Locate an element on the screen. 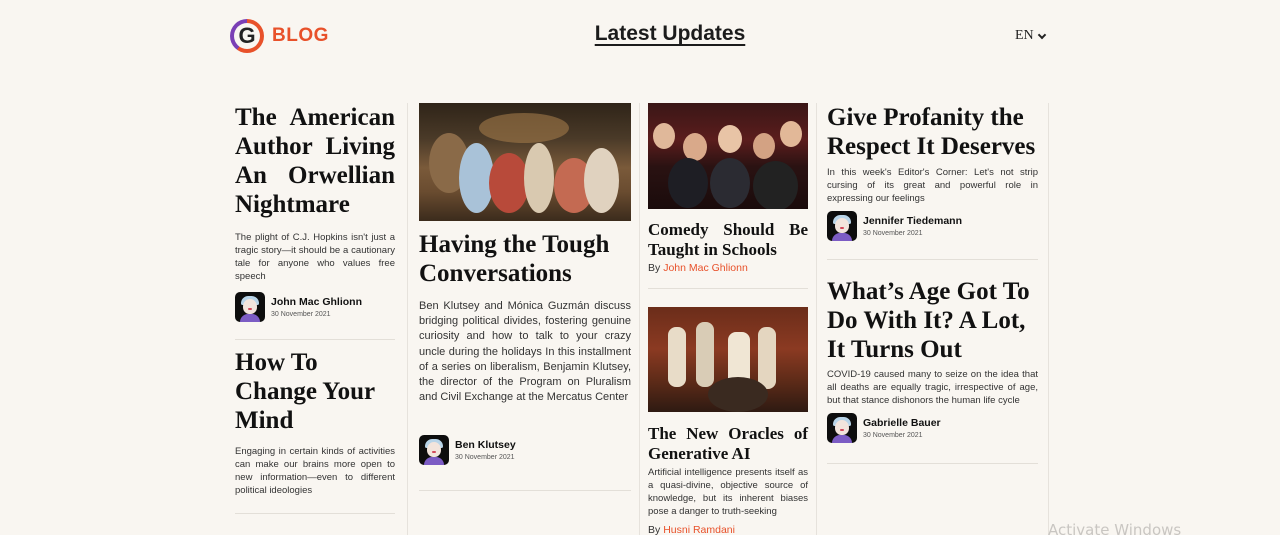  author-name: John Mac Ghlionn is located at coordinates (316, 302).